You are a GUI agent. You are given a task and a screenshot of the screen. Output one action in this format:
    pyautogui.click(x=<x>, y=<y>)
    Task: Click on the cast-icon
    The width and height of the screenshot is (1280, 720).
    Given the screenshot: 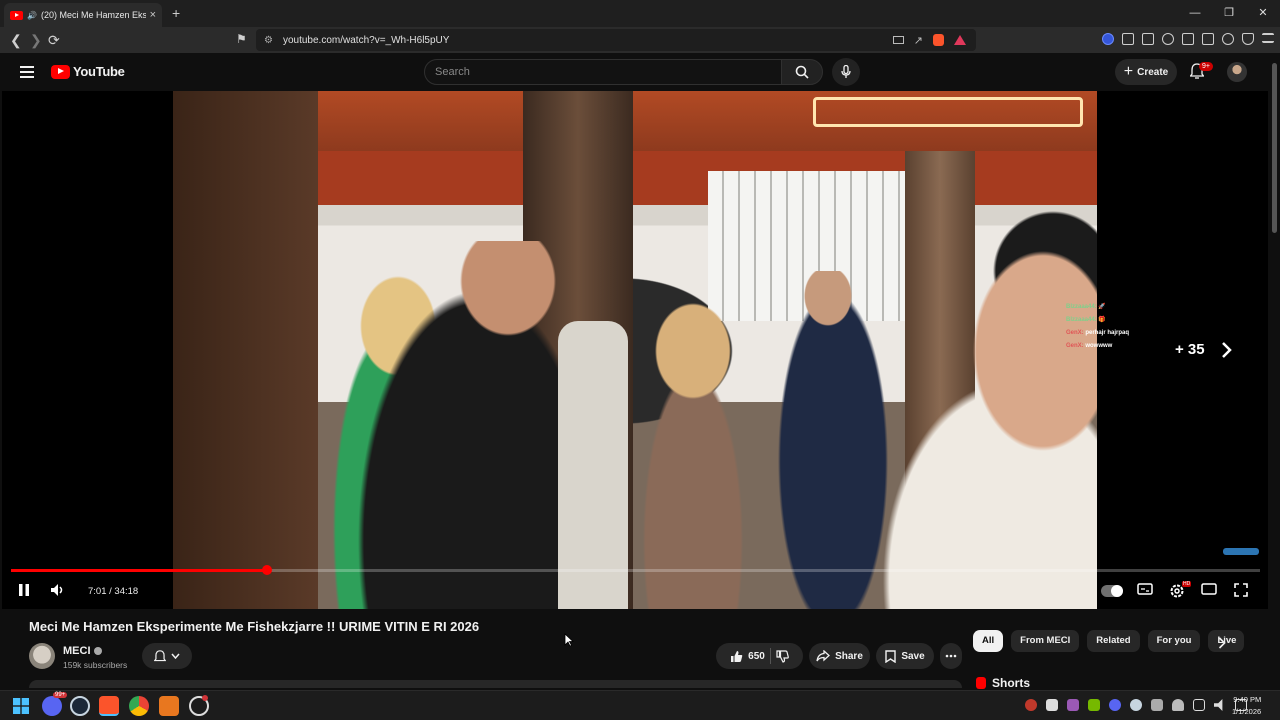 What is the action you would take?
    pyautogui.click(x=898, y=40)
    